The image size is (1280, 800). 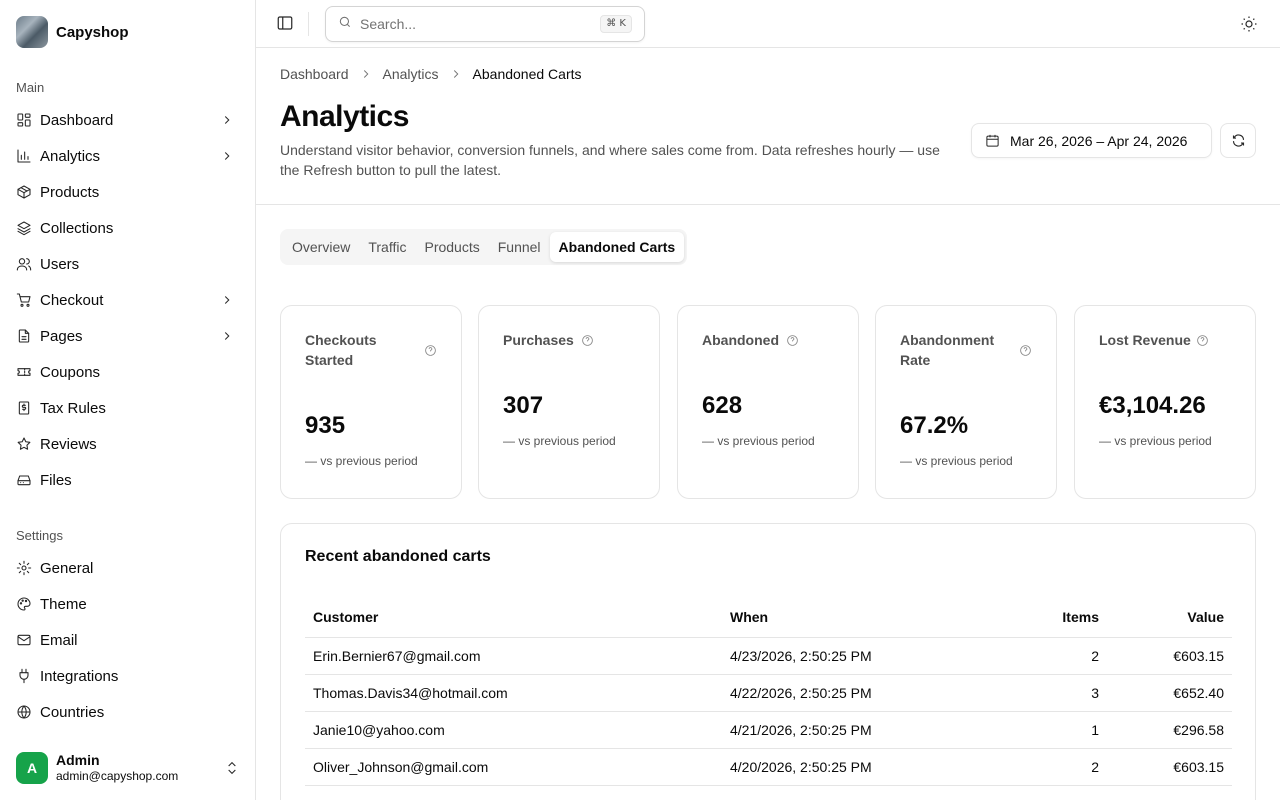 What do you see at coordinates (117, 776) in the screenshot?
I see `user-email: admin@capyshop.com` at bounding box center [117, 776].